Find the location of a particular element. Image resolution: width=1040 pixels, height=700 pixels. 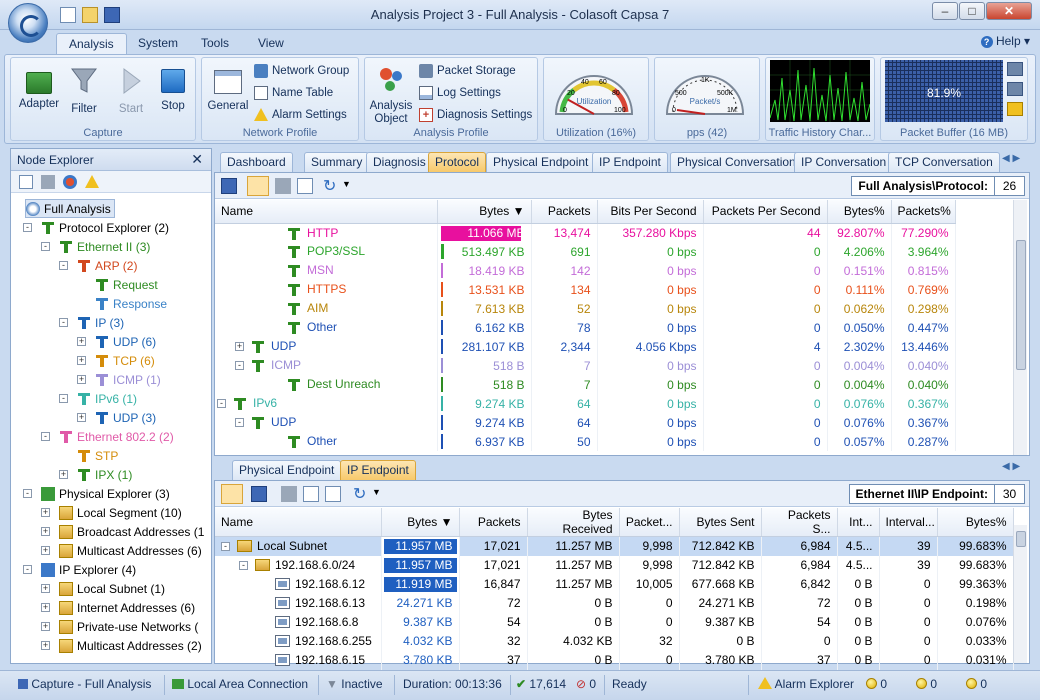

filter-endpoint-icon is located at coordinates (289, 494).